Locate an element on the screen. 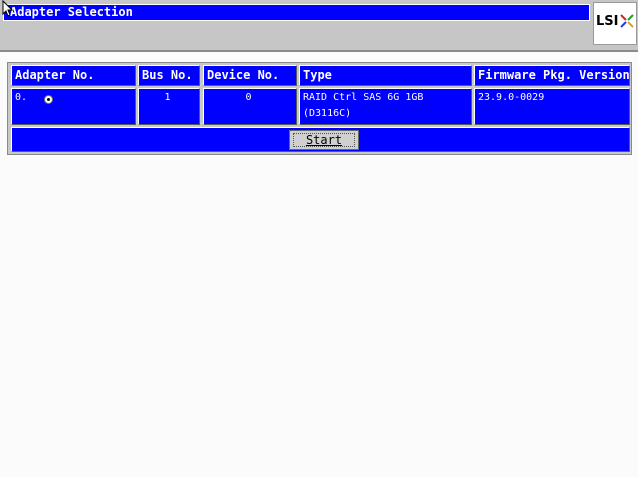  header-device-no: Device No. is located at coordinates (250, 75).